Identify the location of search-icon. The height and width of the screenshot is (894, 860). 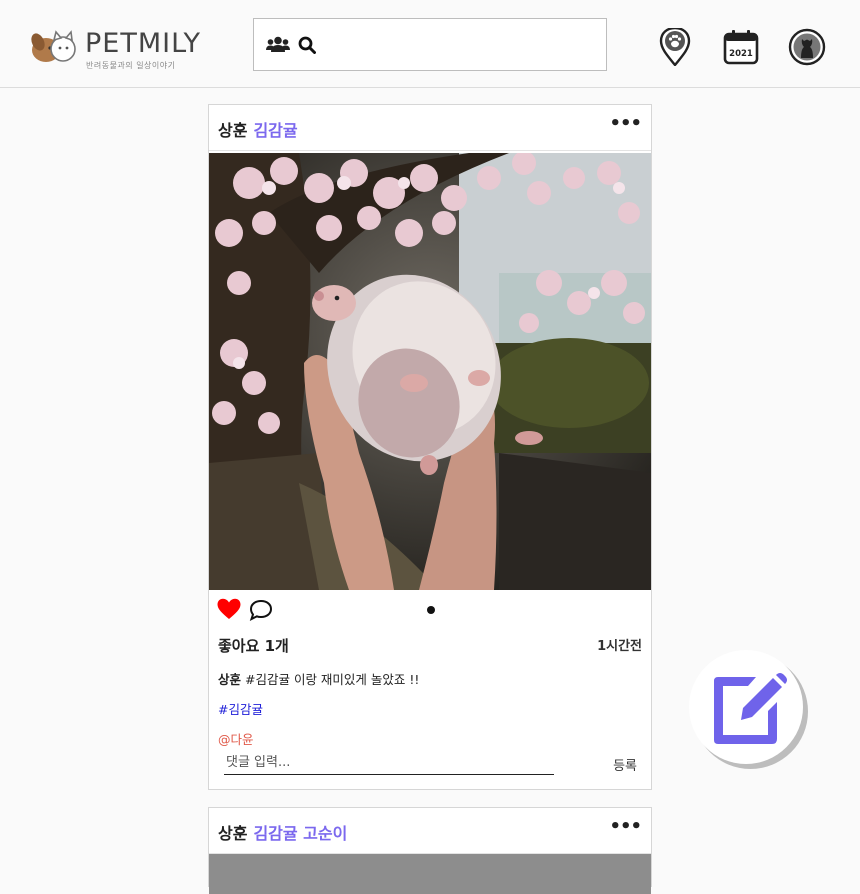
(307, 45).